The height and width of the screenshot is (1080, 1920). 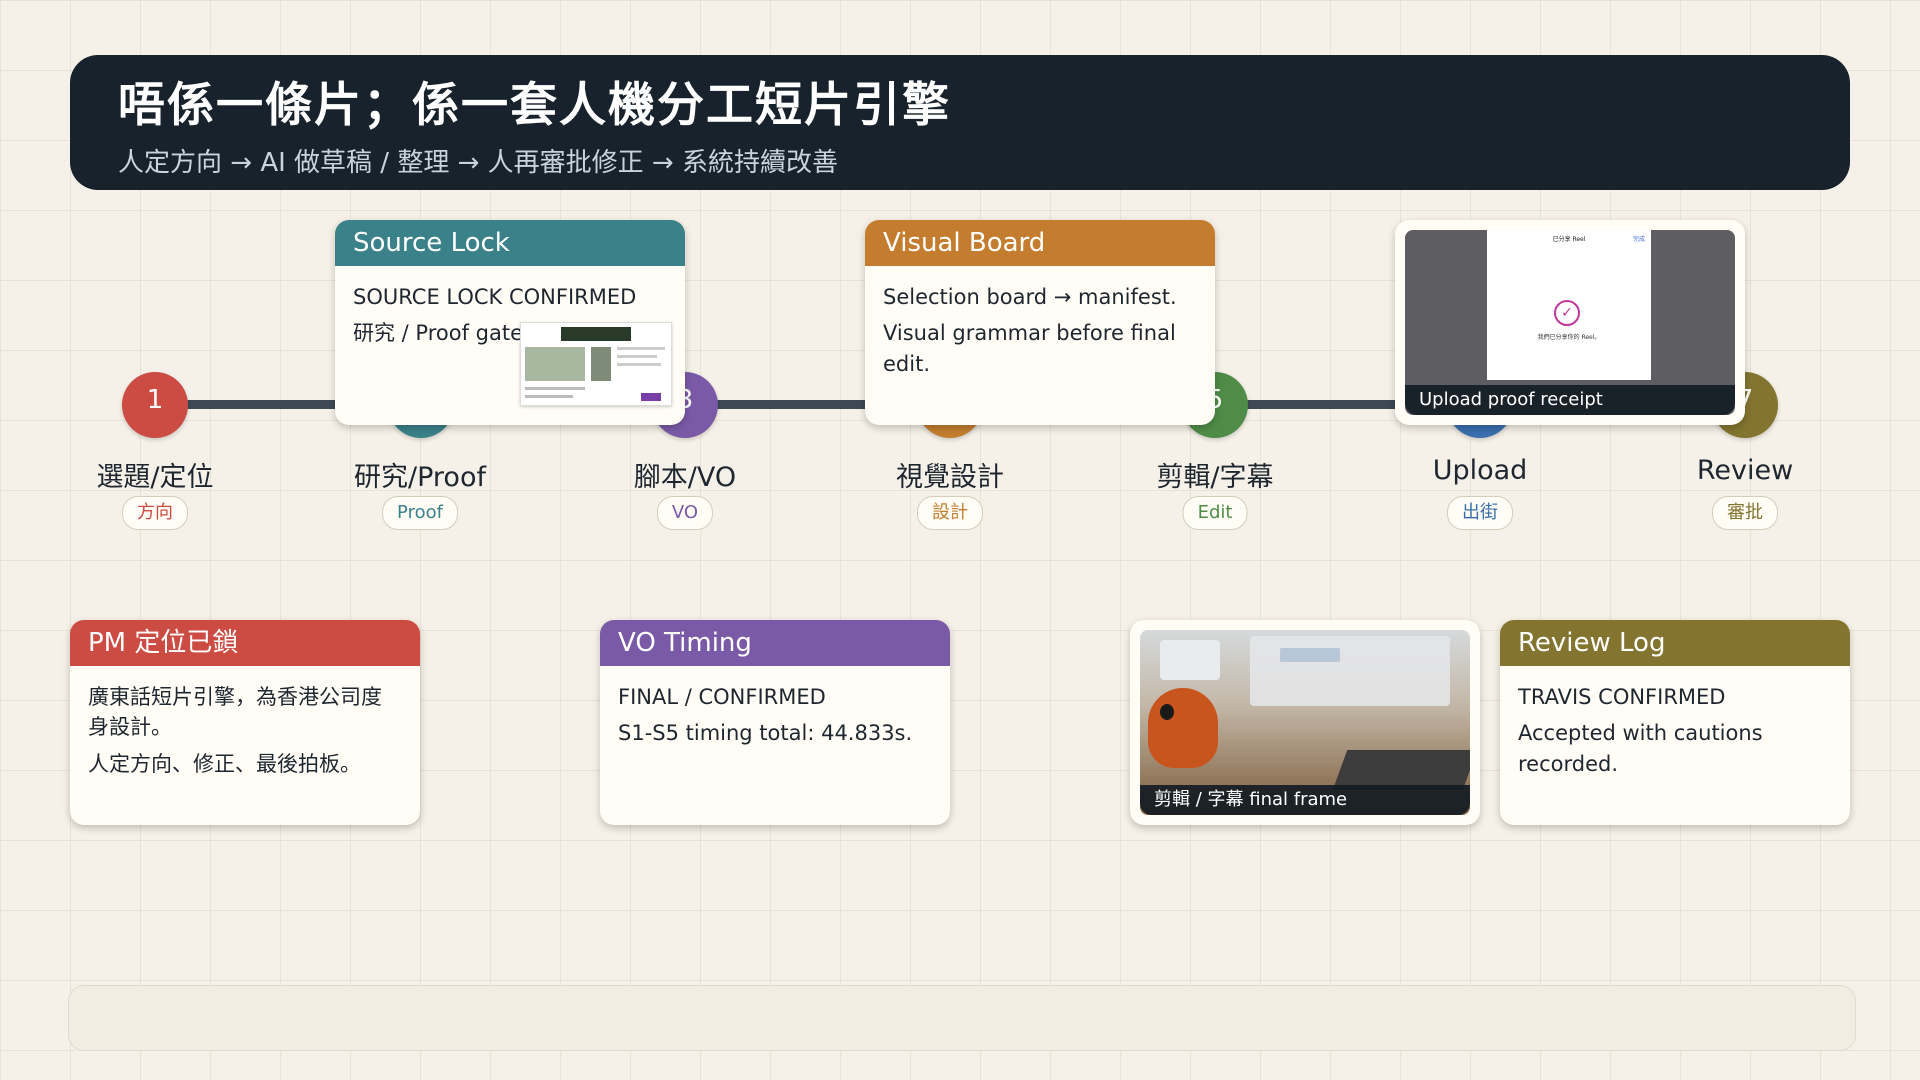 I want to click on proof-thumbnail-image, so click(x=596, y=364).